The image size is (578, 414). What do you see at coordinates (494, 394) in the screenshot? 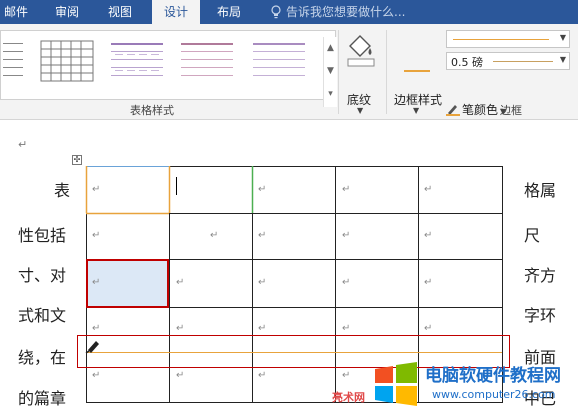
I see `watermark-url: www.computer26.com` at bounding box center [494, 394].